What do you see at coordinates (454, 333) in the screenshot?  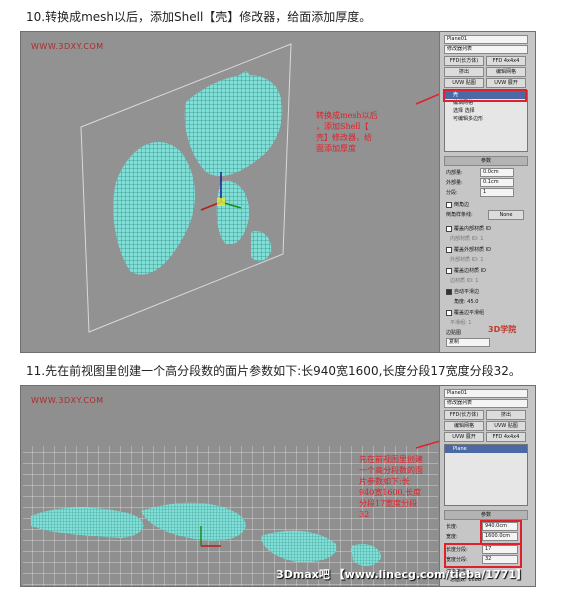 I see `edge-mapping-label: 边贴图` at bounding box center [454, 333].